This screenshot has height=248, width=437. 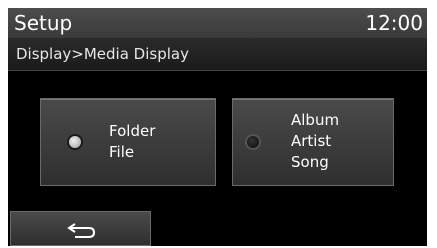 What do you see at coordinates (310, 162) in the screenshot?
I see `option-line: Song` at bounding box center [310, 162].